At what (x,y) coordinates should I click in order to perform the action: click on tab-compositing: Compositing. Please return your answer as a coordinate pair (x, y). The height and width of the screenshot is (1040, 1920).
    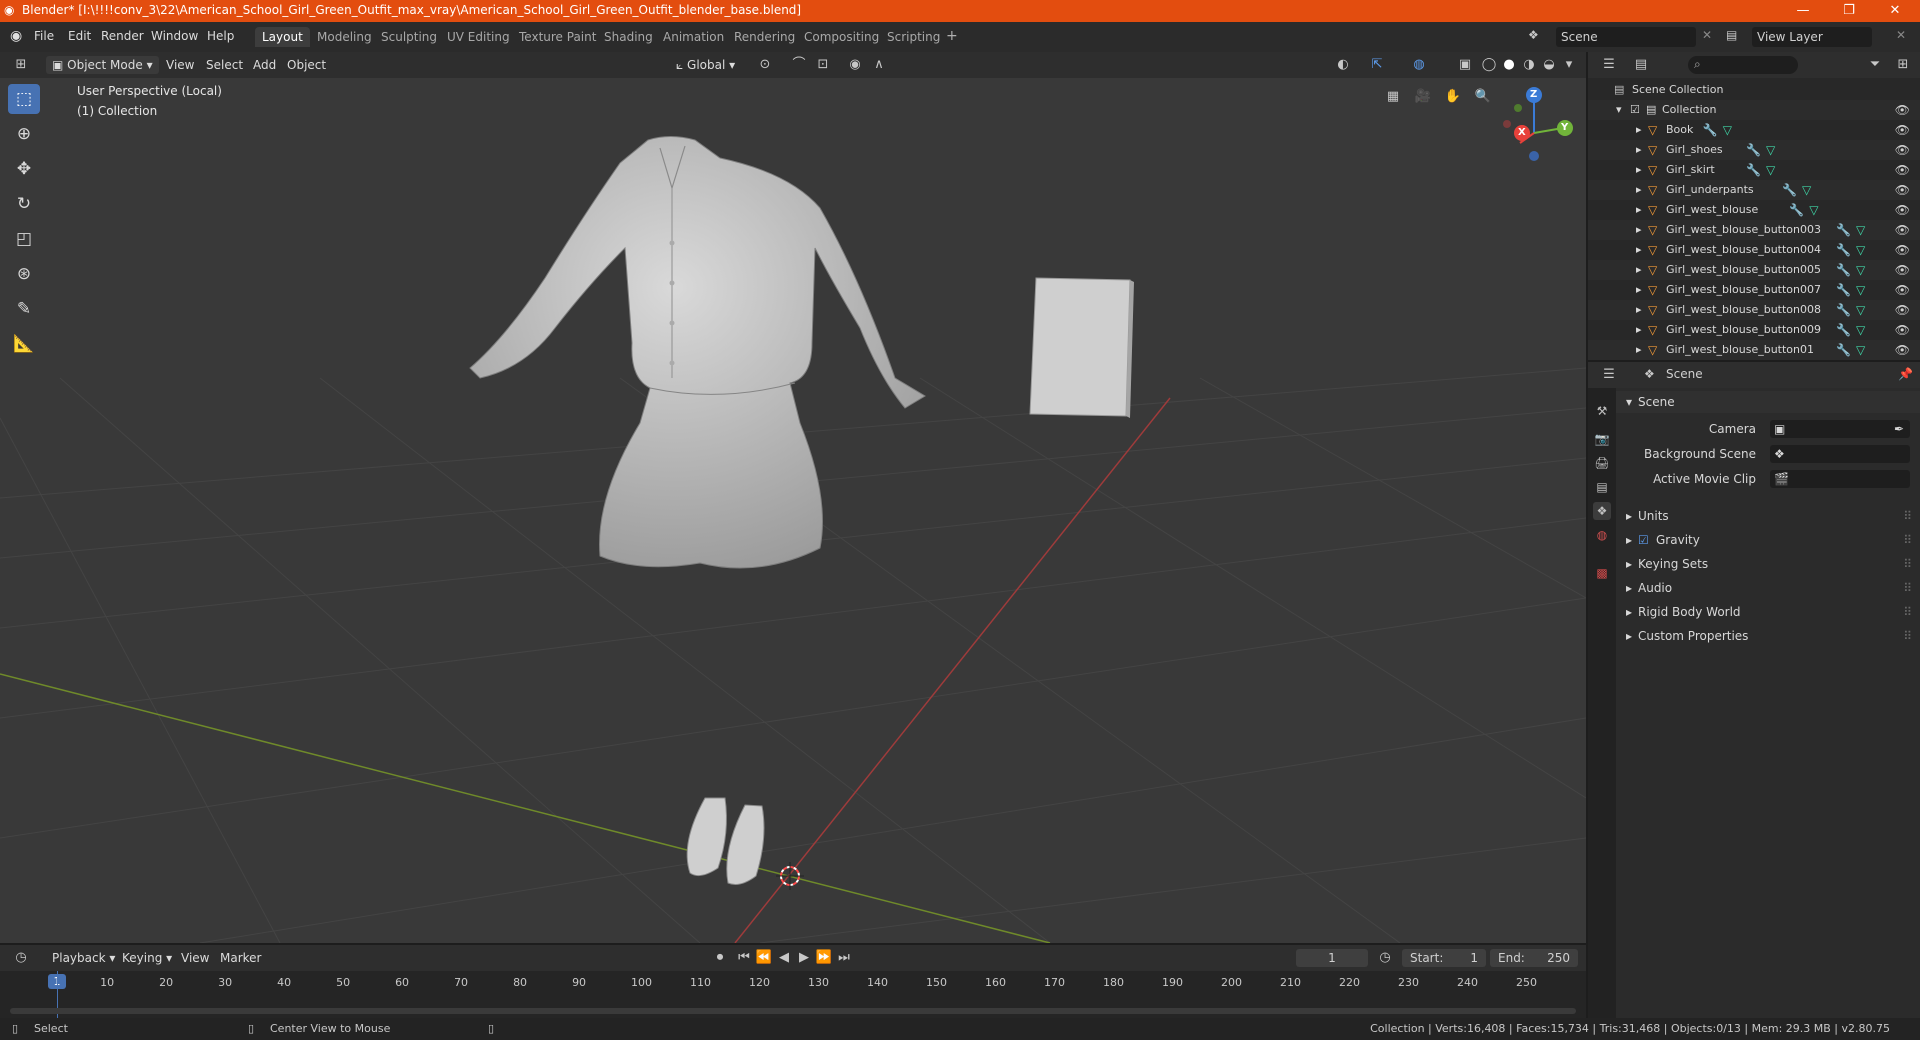
    Looking at the image, I should click on (841, 37).